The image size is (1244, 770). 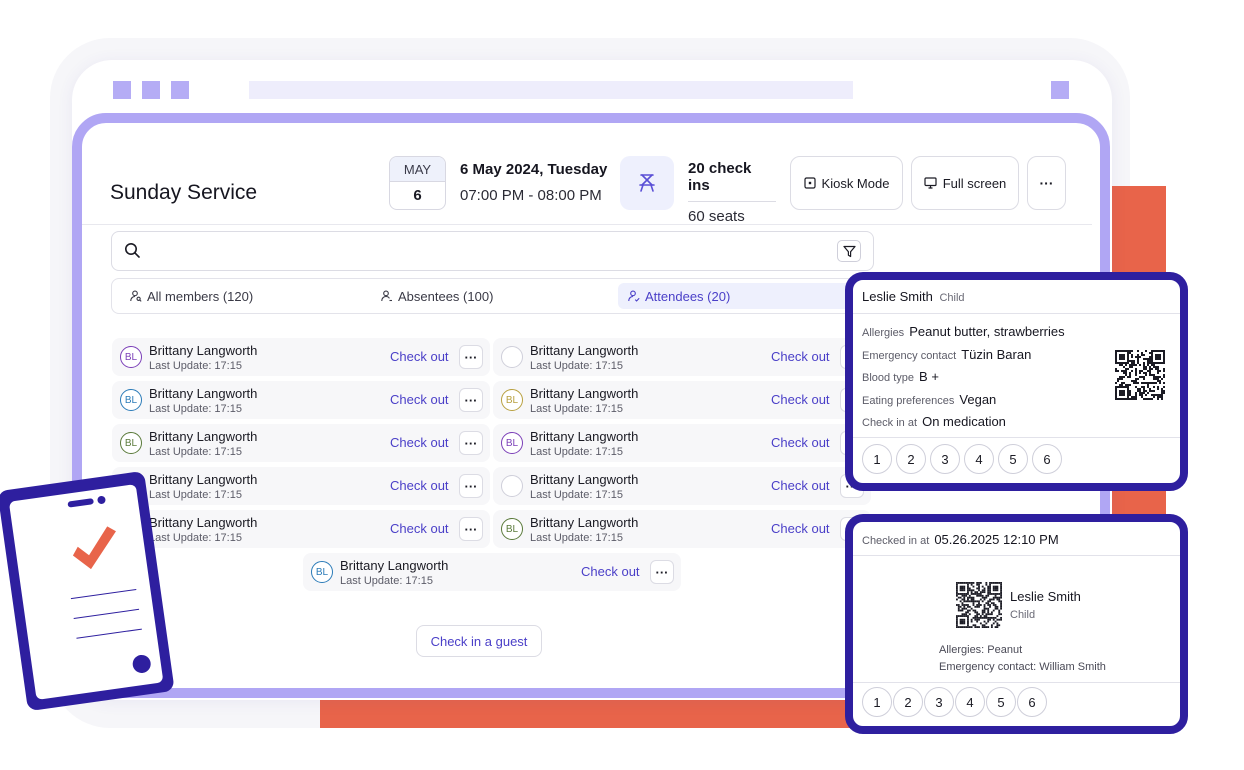 What do you see at coordinates (855, 183) in the screenshot?
I see `kiosk-label: Kiosk Mode` at bounding box center [855, 183].